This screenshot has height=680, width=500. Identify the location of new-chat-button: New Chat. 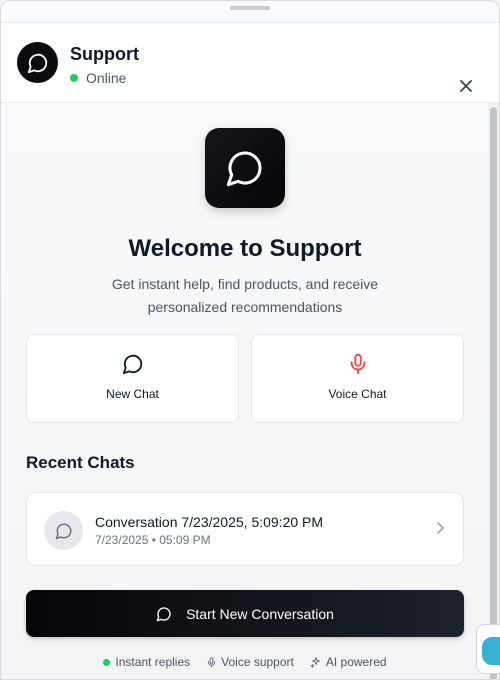
(132, 378).